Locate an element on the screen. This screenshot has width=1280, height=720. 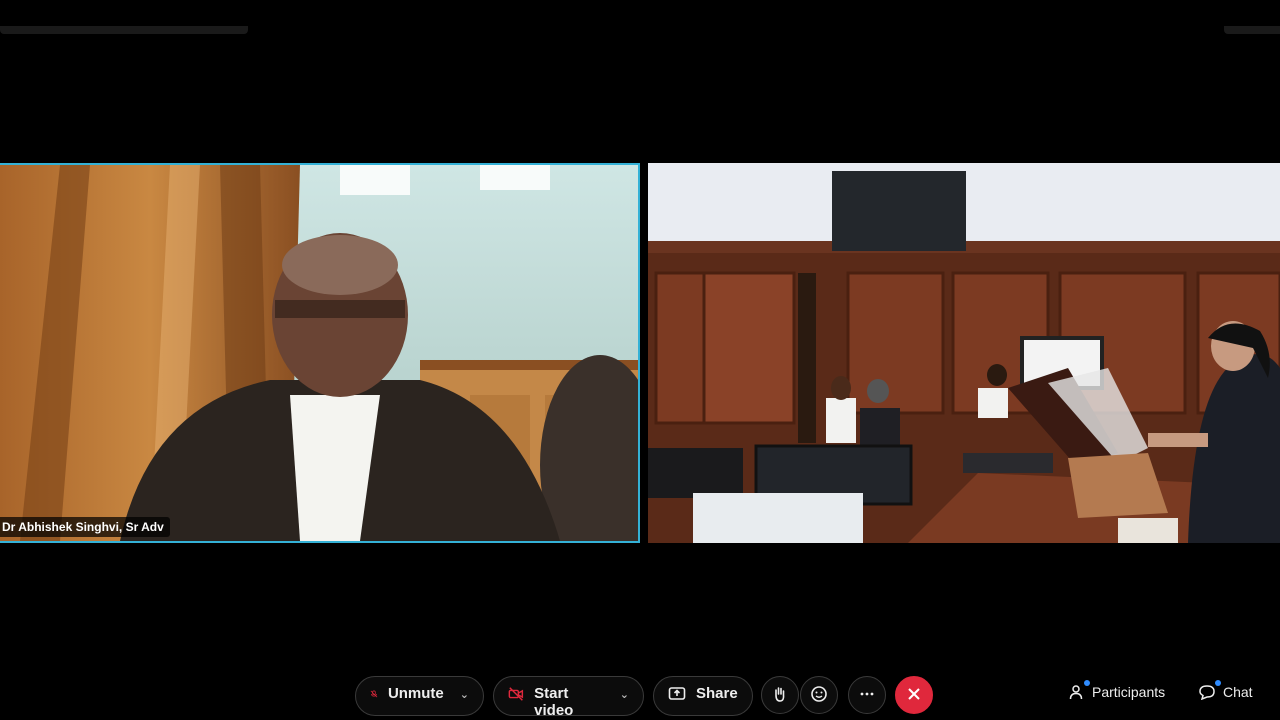
share-label: Share is located at coordinates (717, 693).